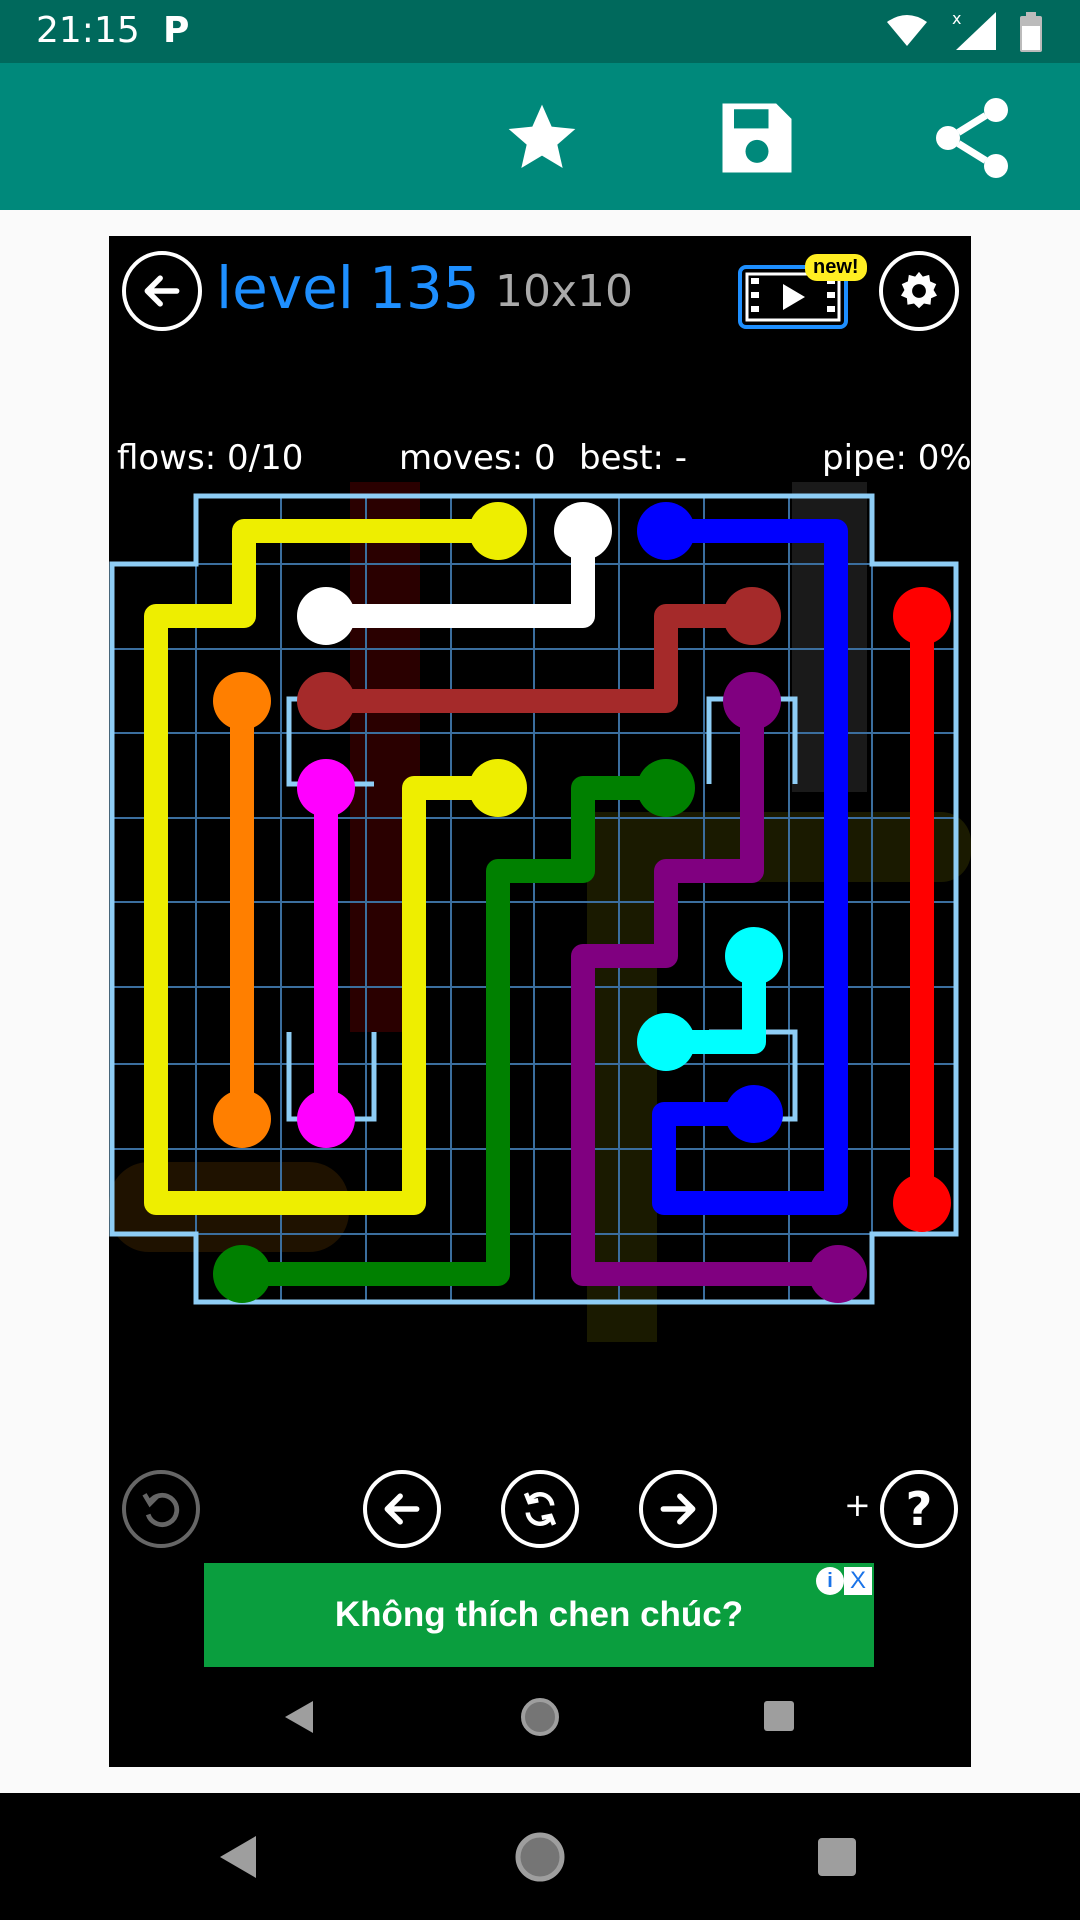 This screenshot has height=1920, width=1080. I want to click on question-icon: ?, so click(919, 1509).